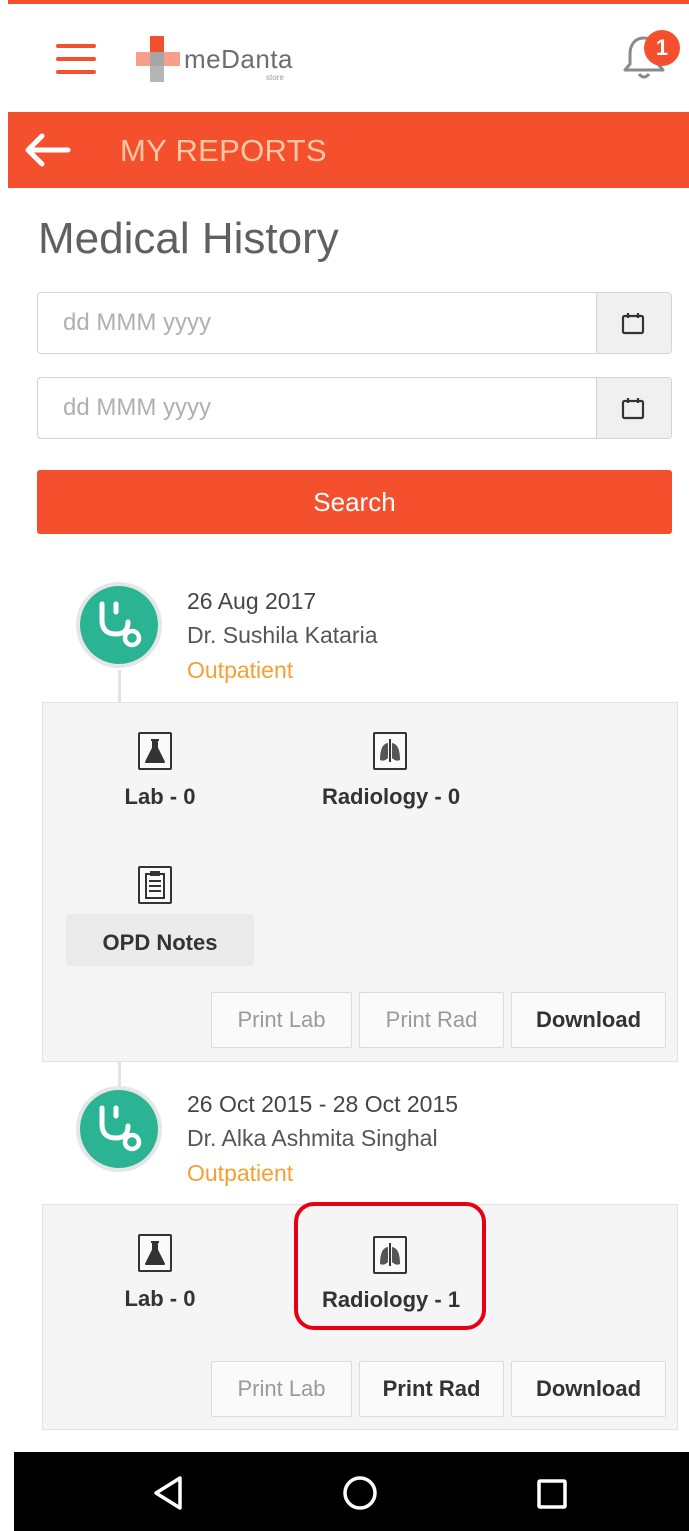  What do you see at coordinates (552, 1494) in the screenshot?
I see `recents-square-icon` at bounding box center [552, 1494].